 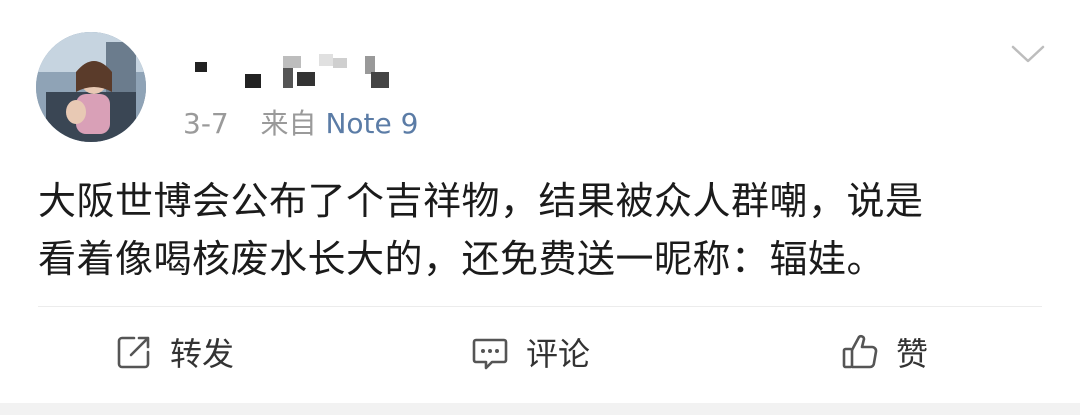 I want to click on repost-button: 转发, so click(x=174, y=352).